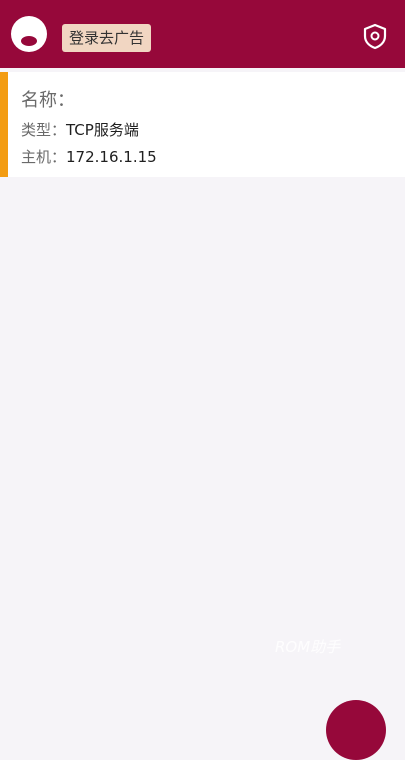 Image resolution: width=405 pixels, height=760 pixels. I want to click on card-content: 名称： 类型：TCP服务端 主机：172.16.1.15, so click(89, 124).